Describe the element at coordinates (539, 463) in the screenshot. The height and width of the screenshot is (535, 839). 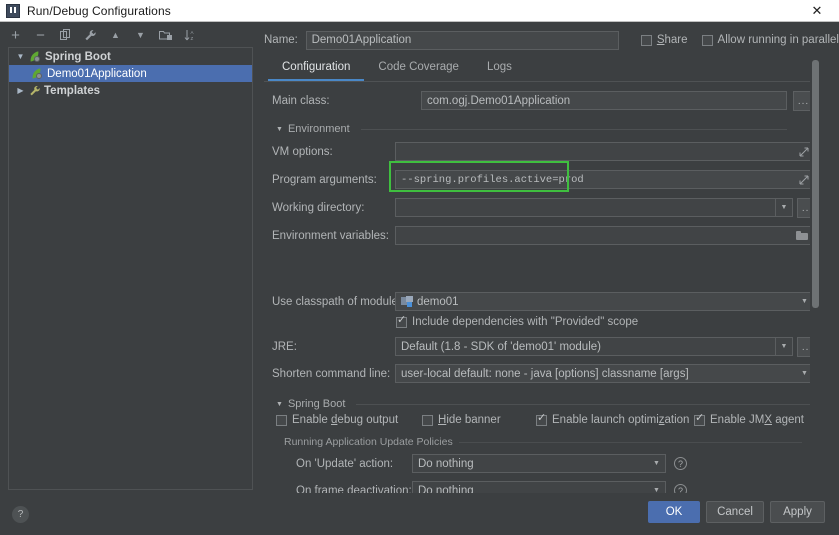
I see `on-update-action-combo: Do nothing ▼` at that location.